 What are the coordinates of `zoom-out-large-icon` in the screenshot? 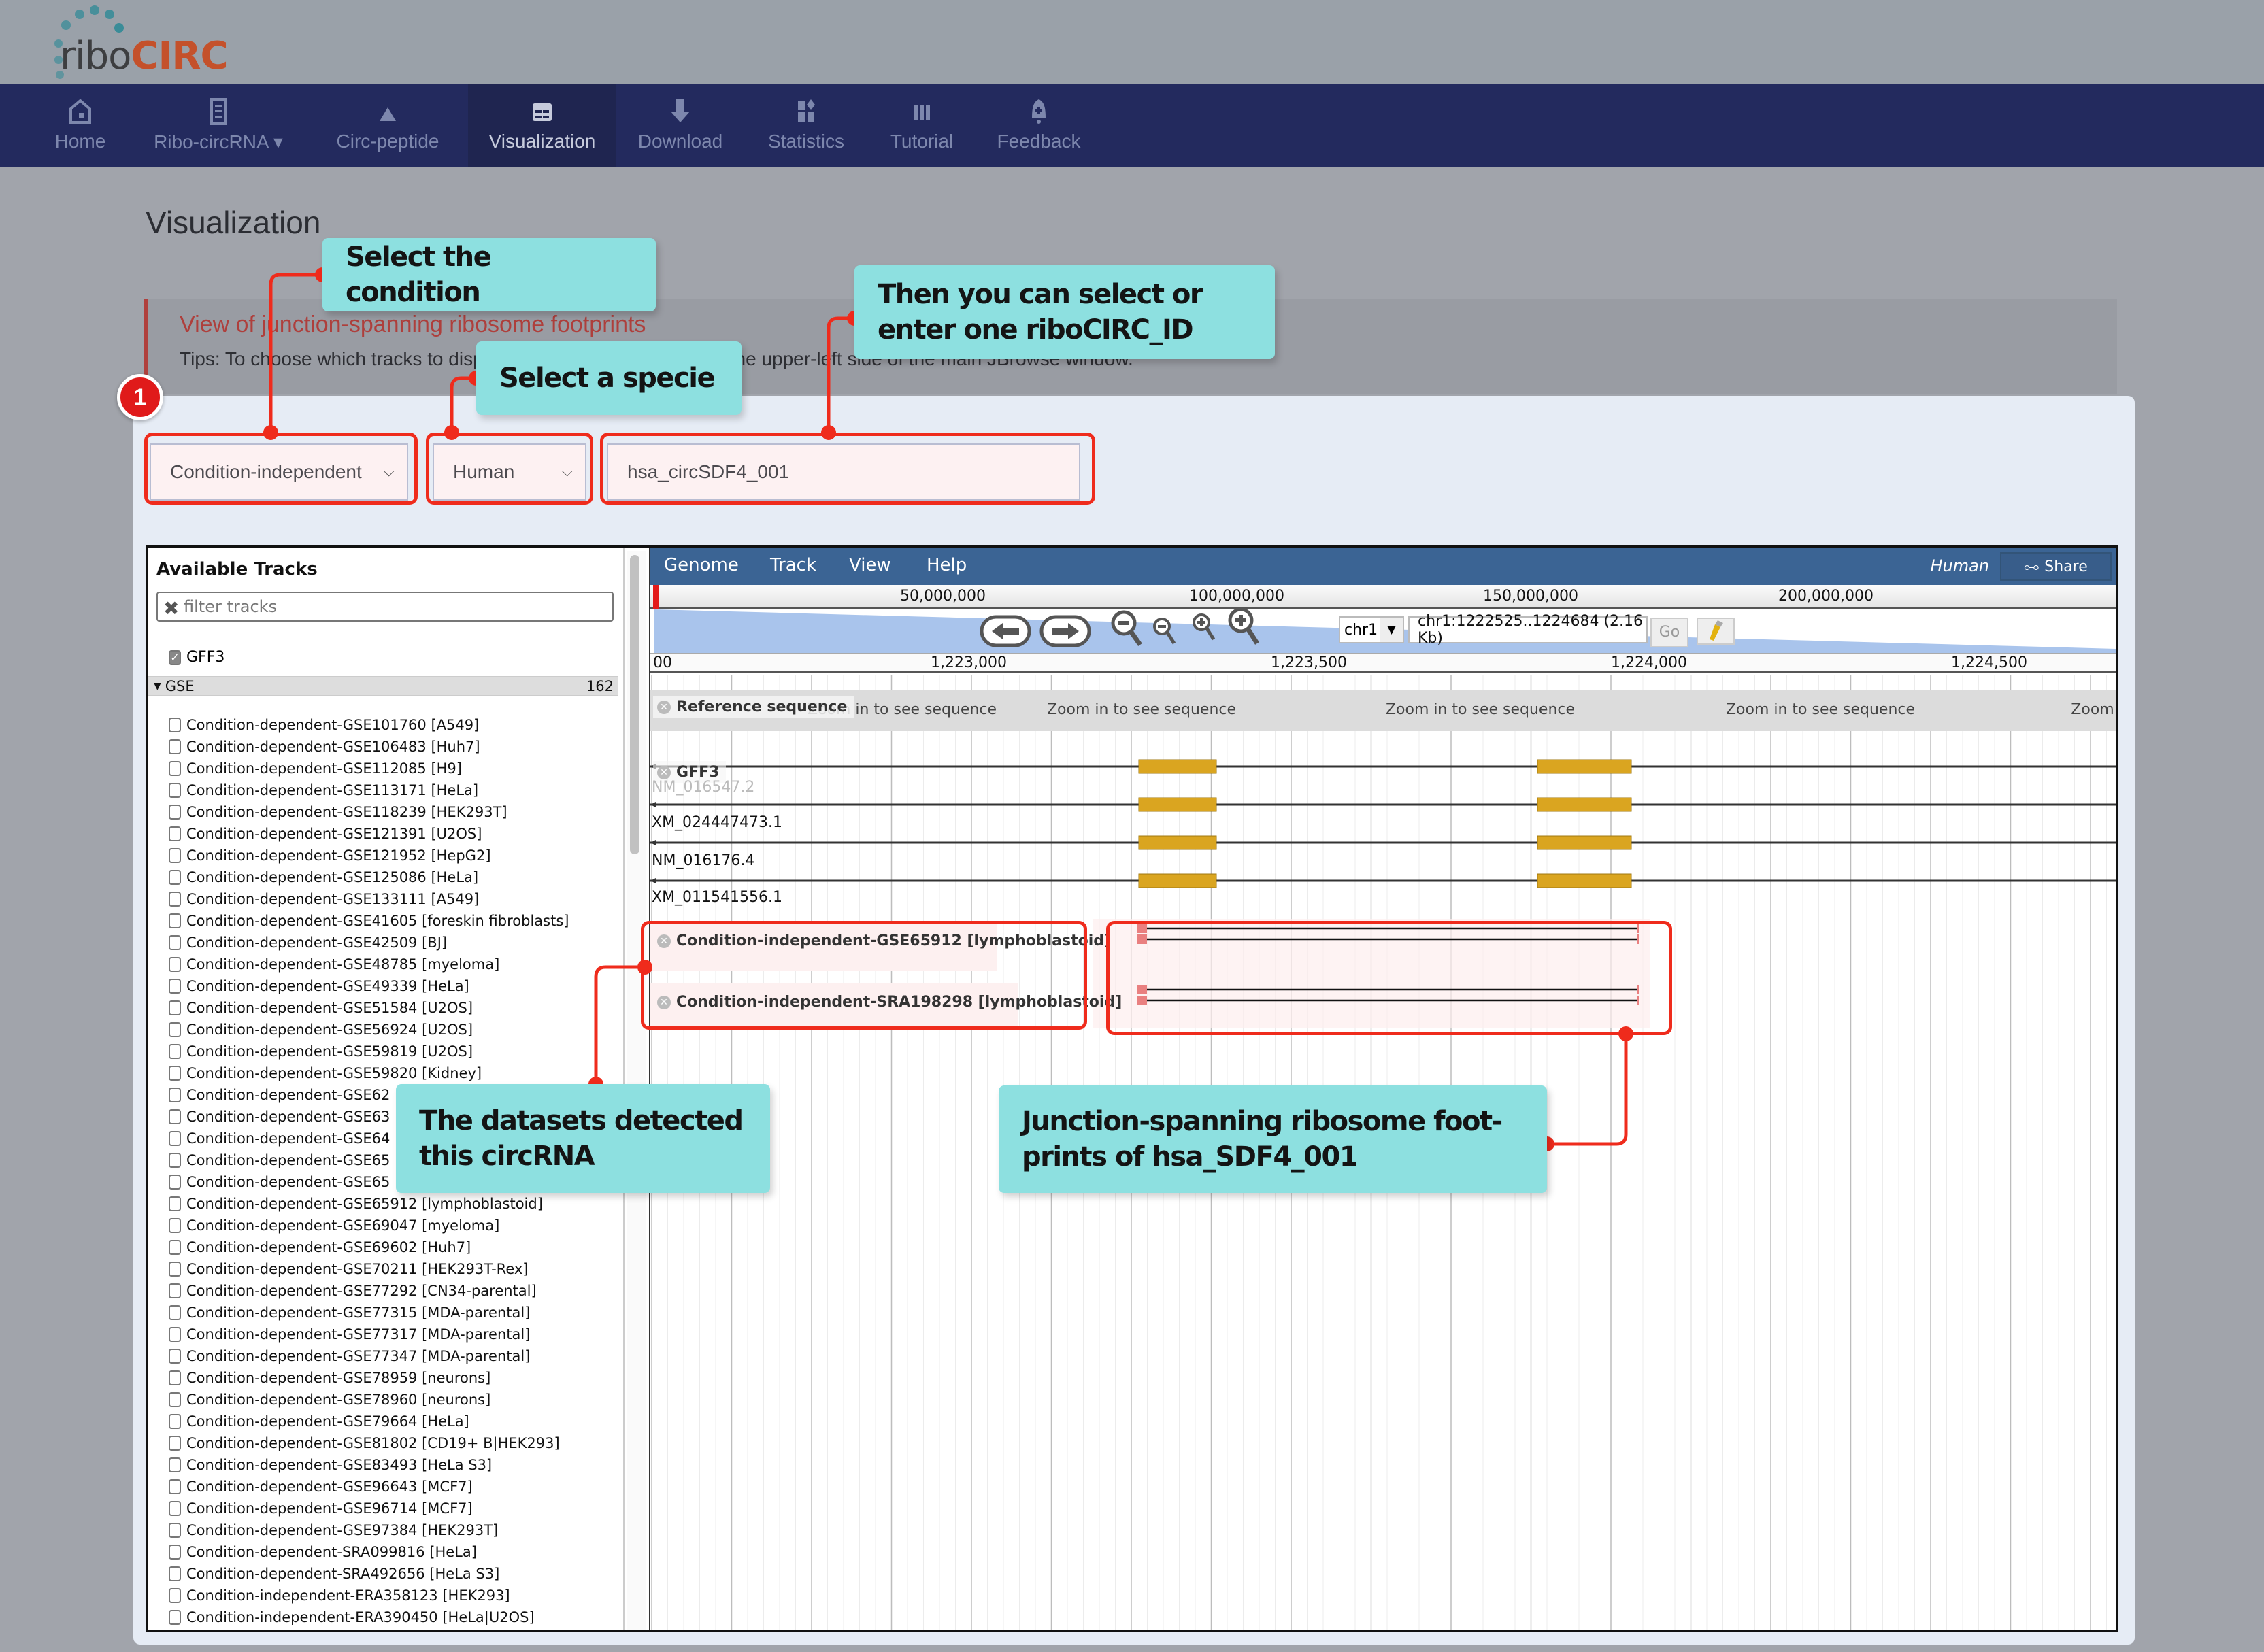 It's located at (1126, 628).